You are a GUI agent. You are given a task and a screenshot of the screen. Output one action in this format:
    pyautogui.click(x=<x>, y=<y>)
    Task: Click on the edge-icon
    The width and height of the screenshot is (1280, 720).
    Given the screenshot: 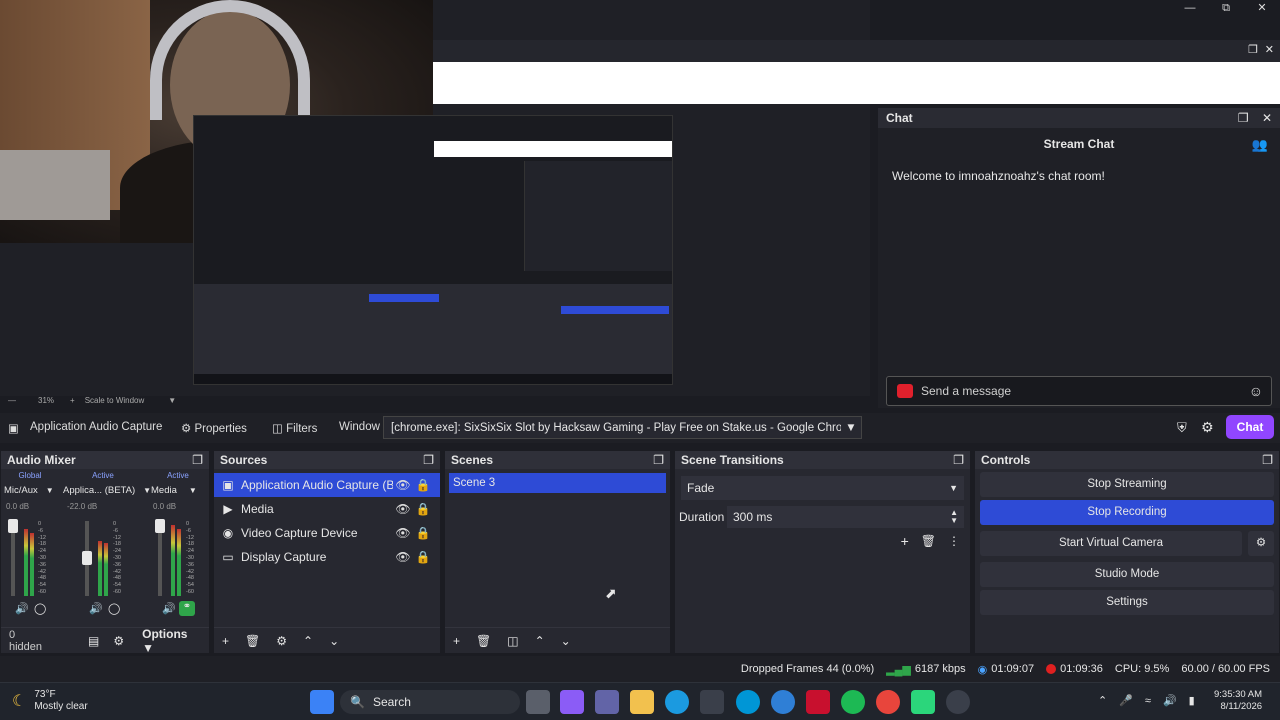 What is the action you would take?
    pyautogui.click(x=677, y=702)
    